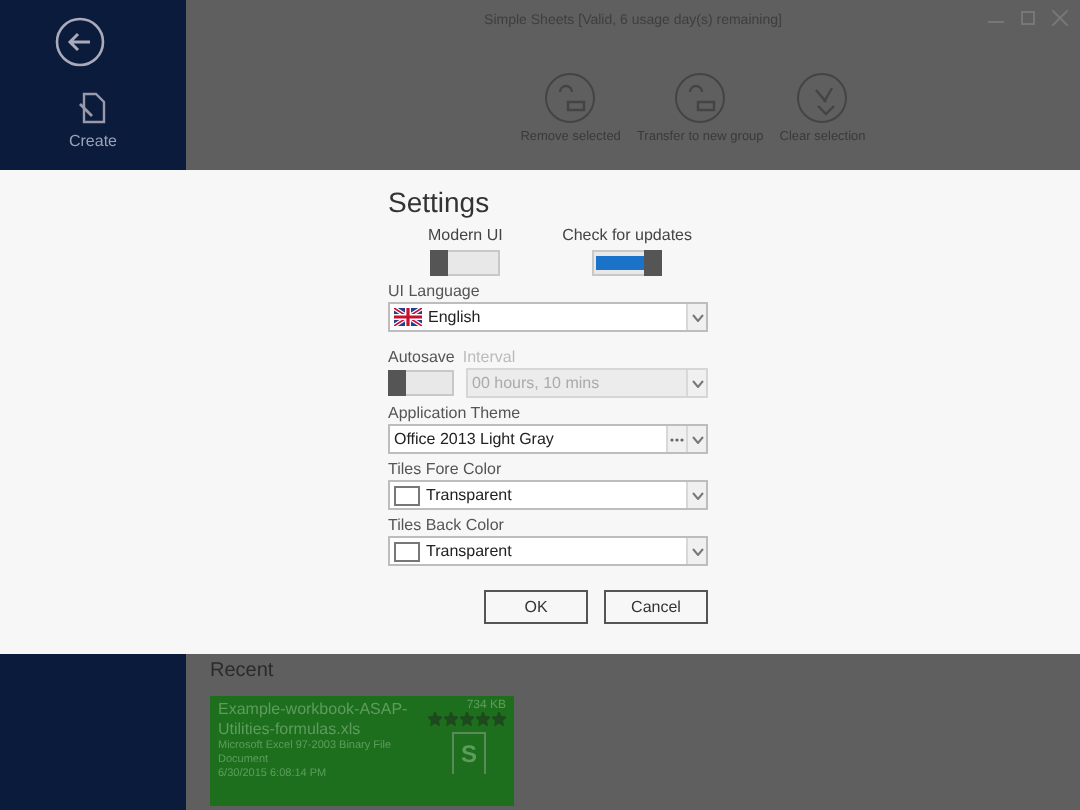 The height and width of the screenshot is (810, 1080). Describe the element at coordinates (79, 42) in the screenshot. I see `back-icon` at that location.